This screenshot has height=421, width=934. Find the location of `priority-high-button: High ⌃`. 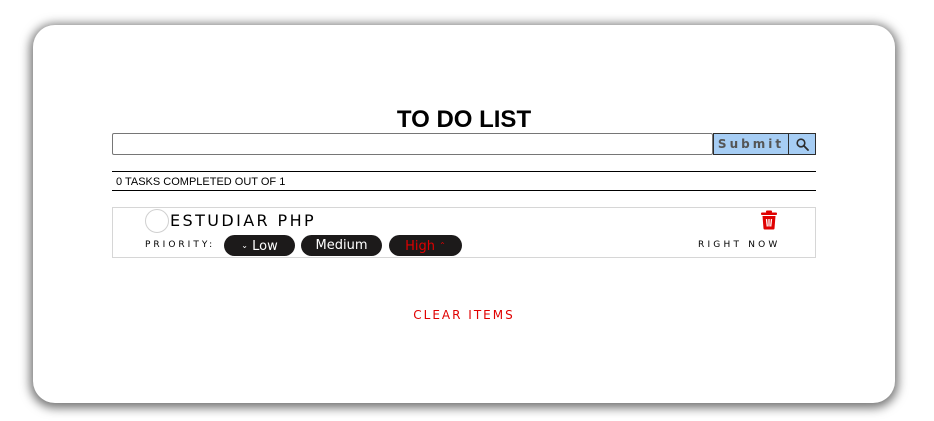

priority-high-button: High ⌃ is located at coordinates (425, 245).